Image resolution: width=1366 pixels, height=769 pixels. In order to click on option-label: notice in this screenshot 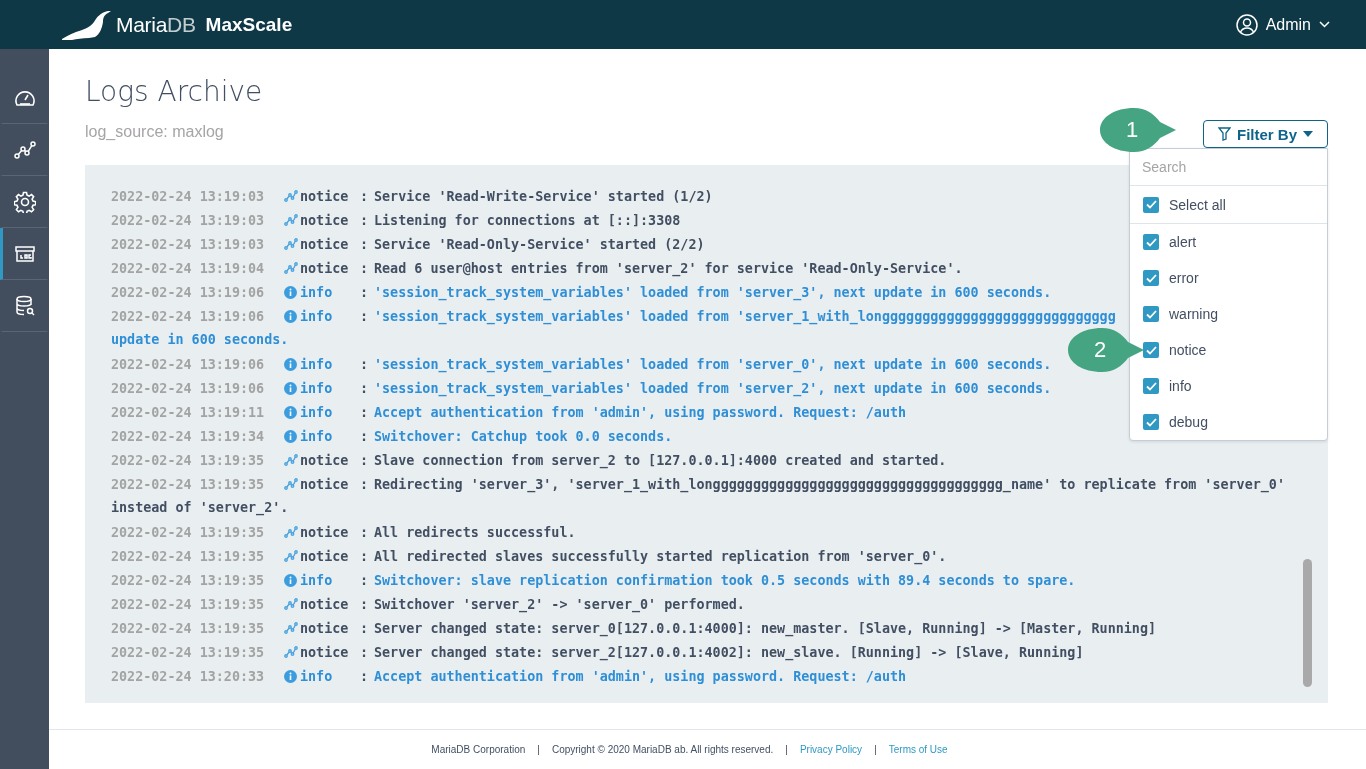, I will do `click(1188, 350)`.